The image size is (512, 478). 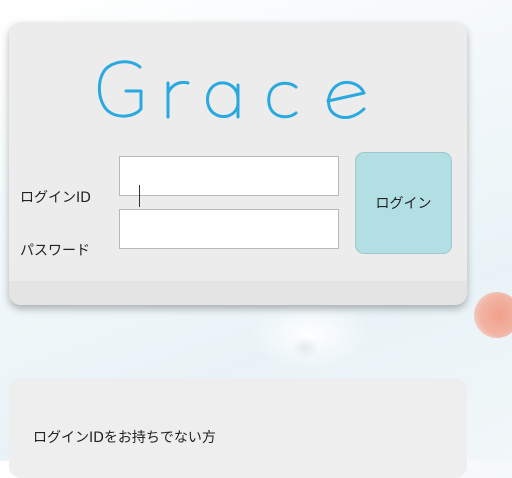 What do you see at coordinates (403, 203) in the screenshot?
I see `login-button: ログイン` at bounding box center [403, 203].